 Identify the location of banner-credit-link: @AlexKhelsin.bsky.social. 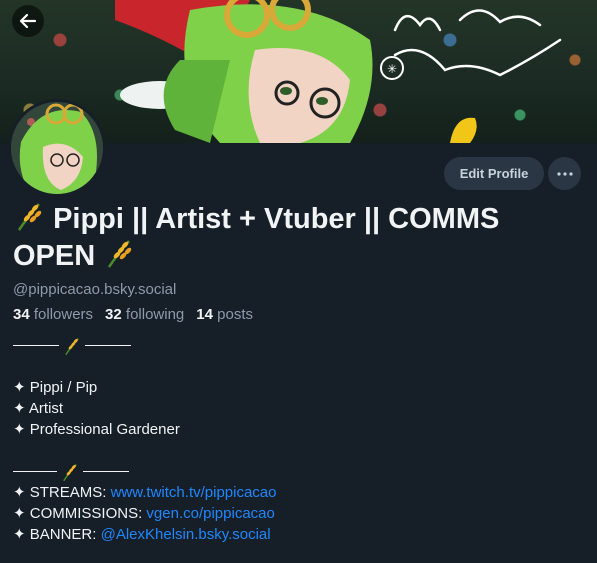
(186, 534).